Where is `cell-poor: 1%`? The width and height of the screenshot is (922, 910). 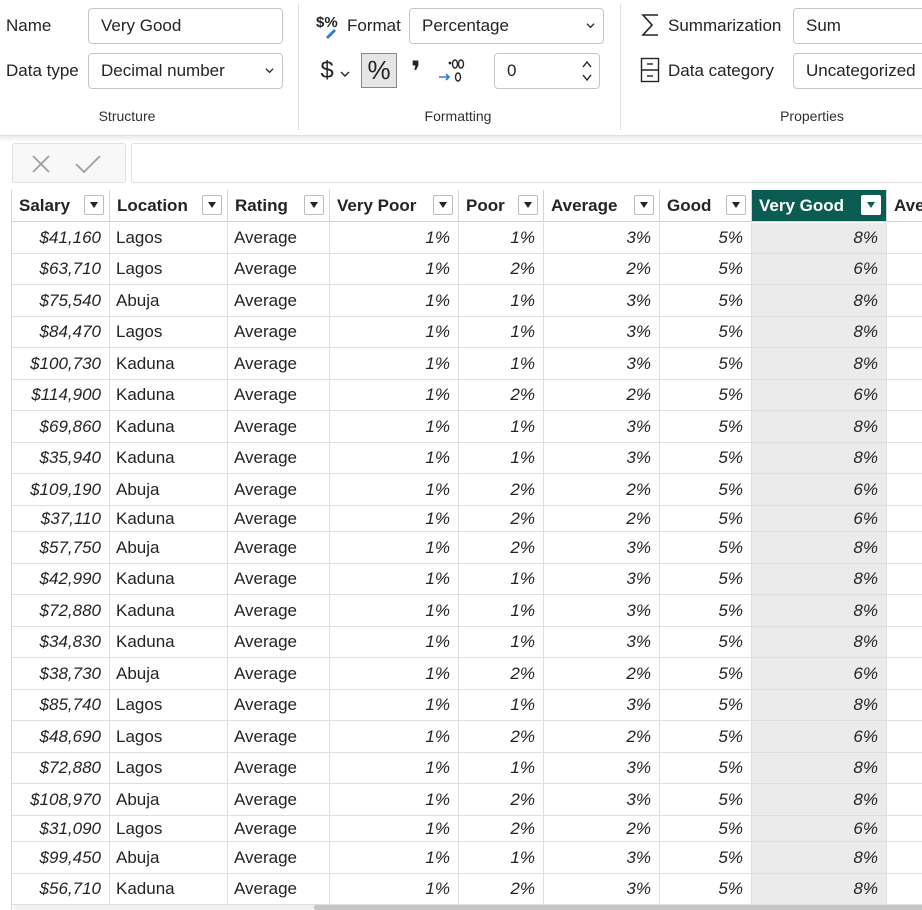 cell-poor: 1% is located at coordinates (501, 301).